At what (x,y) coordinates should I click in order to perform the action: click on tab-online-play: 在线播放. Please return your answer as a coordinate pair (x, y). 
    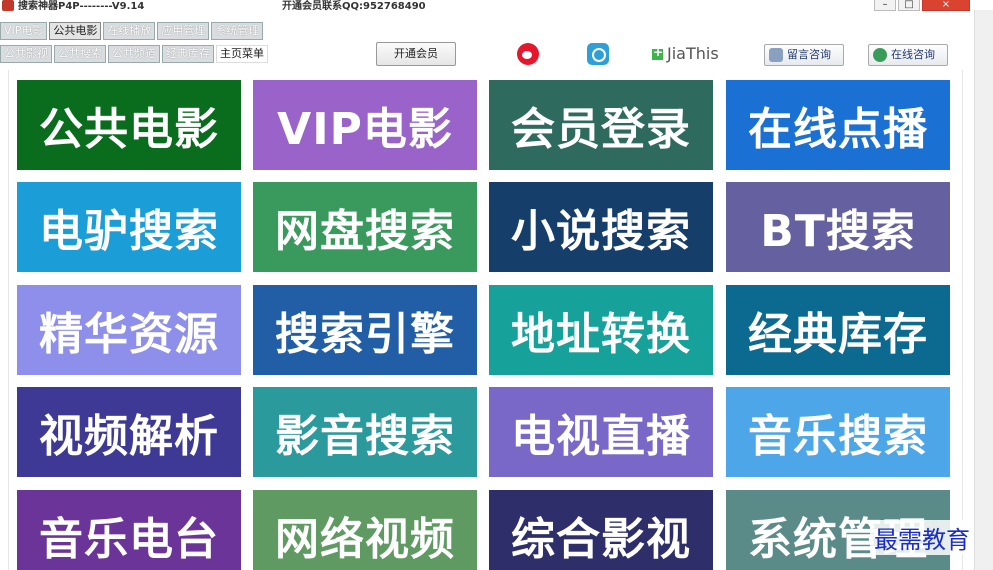
    Looking at the image, I should click on (129, 31).